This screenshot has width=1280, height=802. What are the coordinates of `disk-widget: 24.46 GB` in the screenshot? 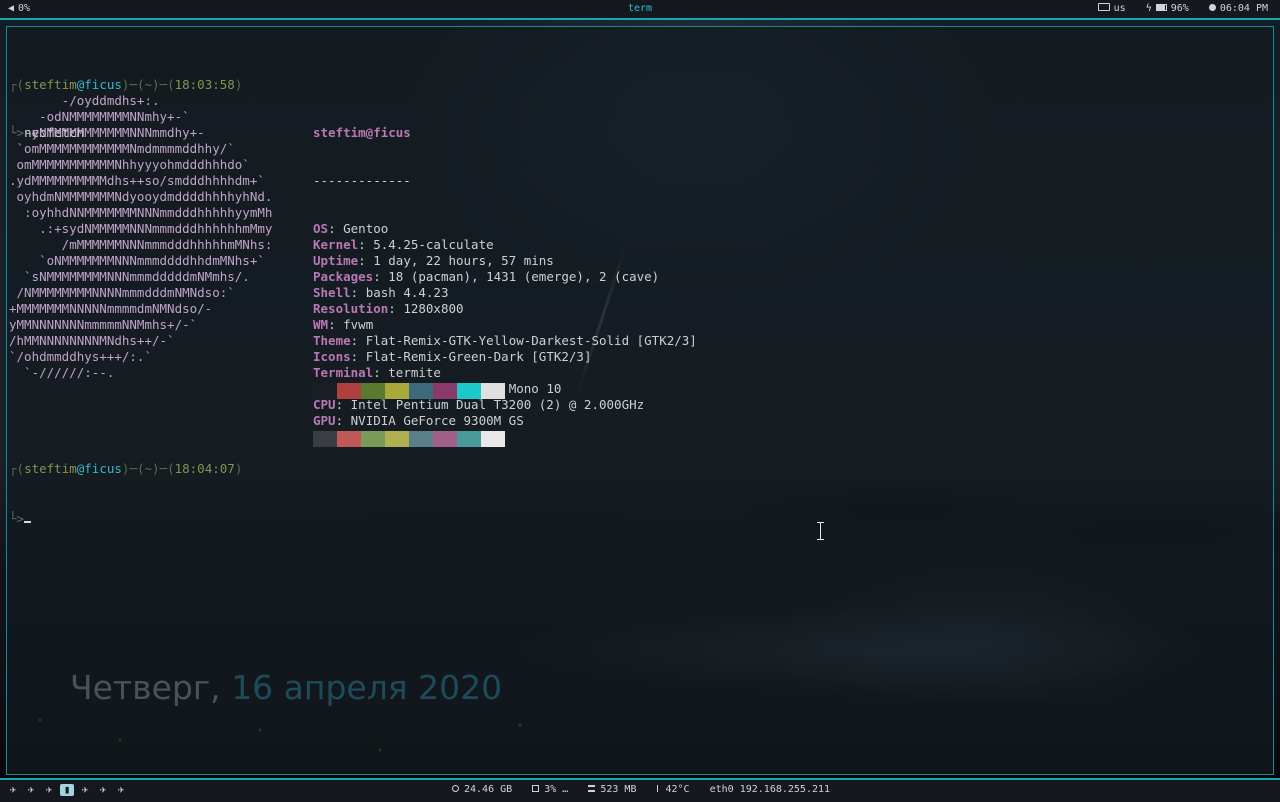 It's located at (482, 790).